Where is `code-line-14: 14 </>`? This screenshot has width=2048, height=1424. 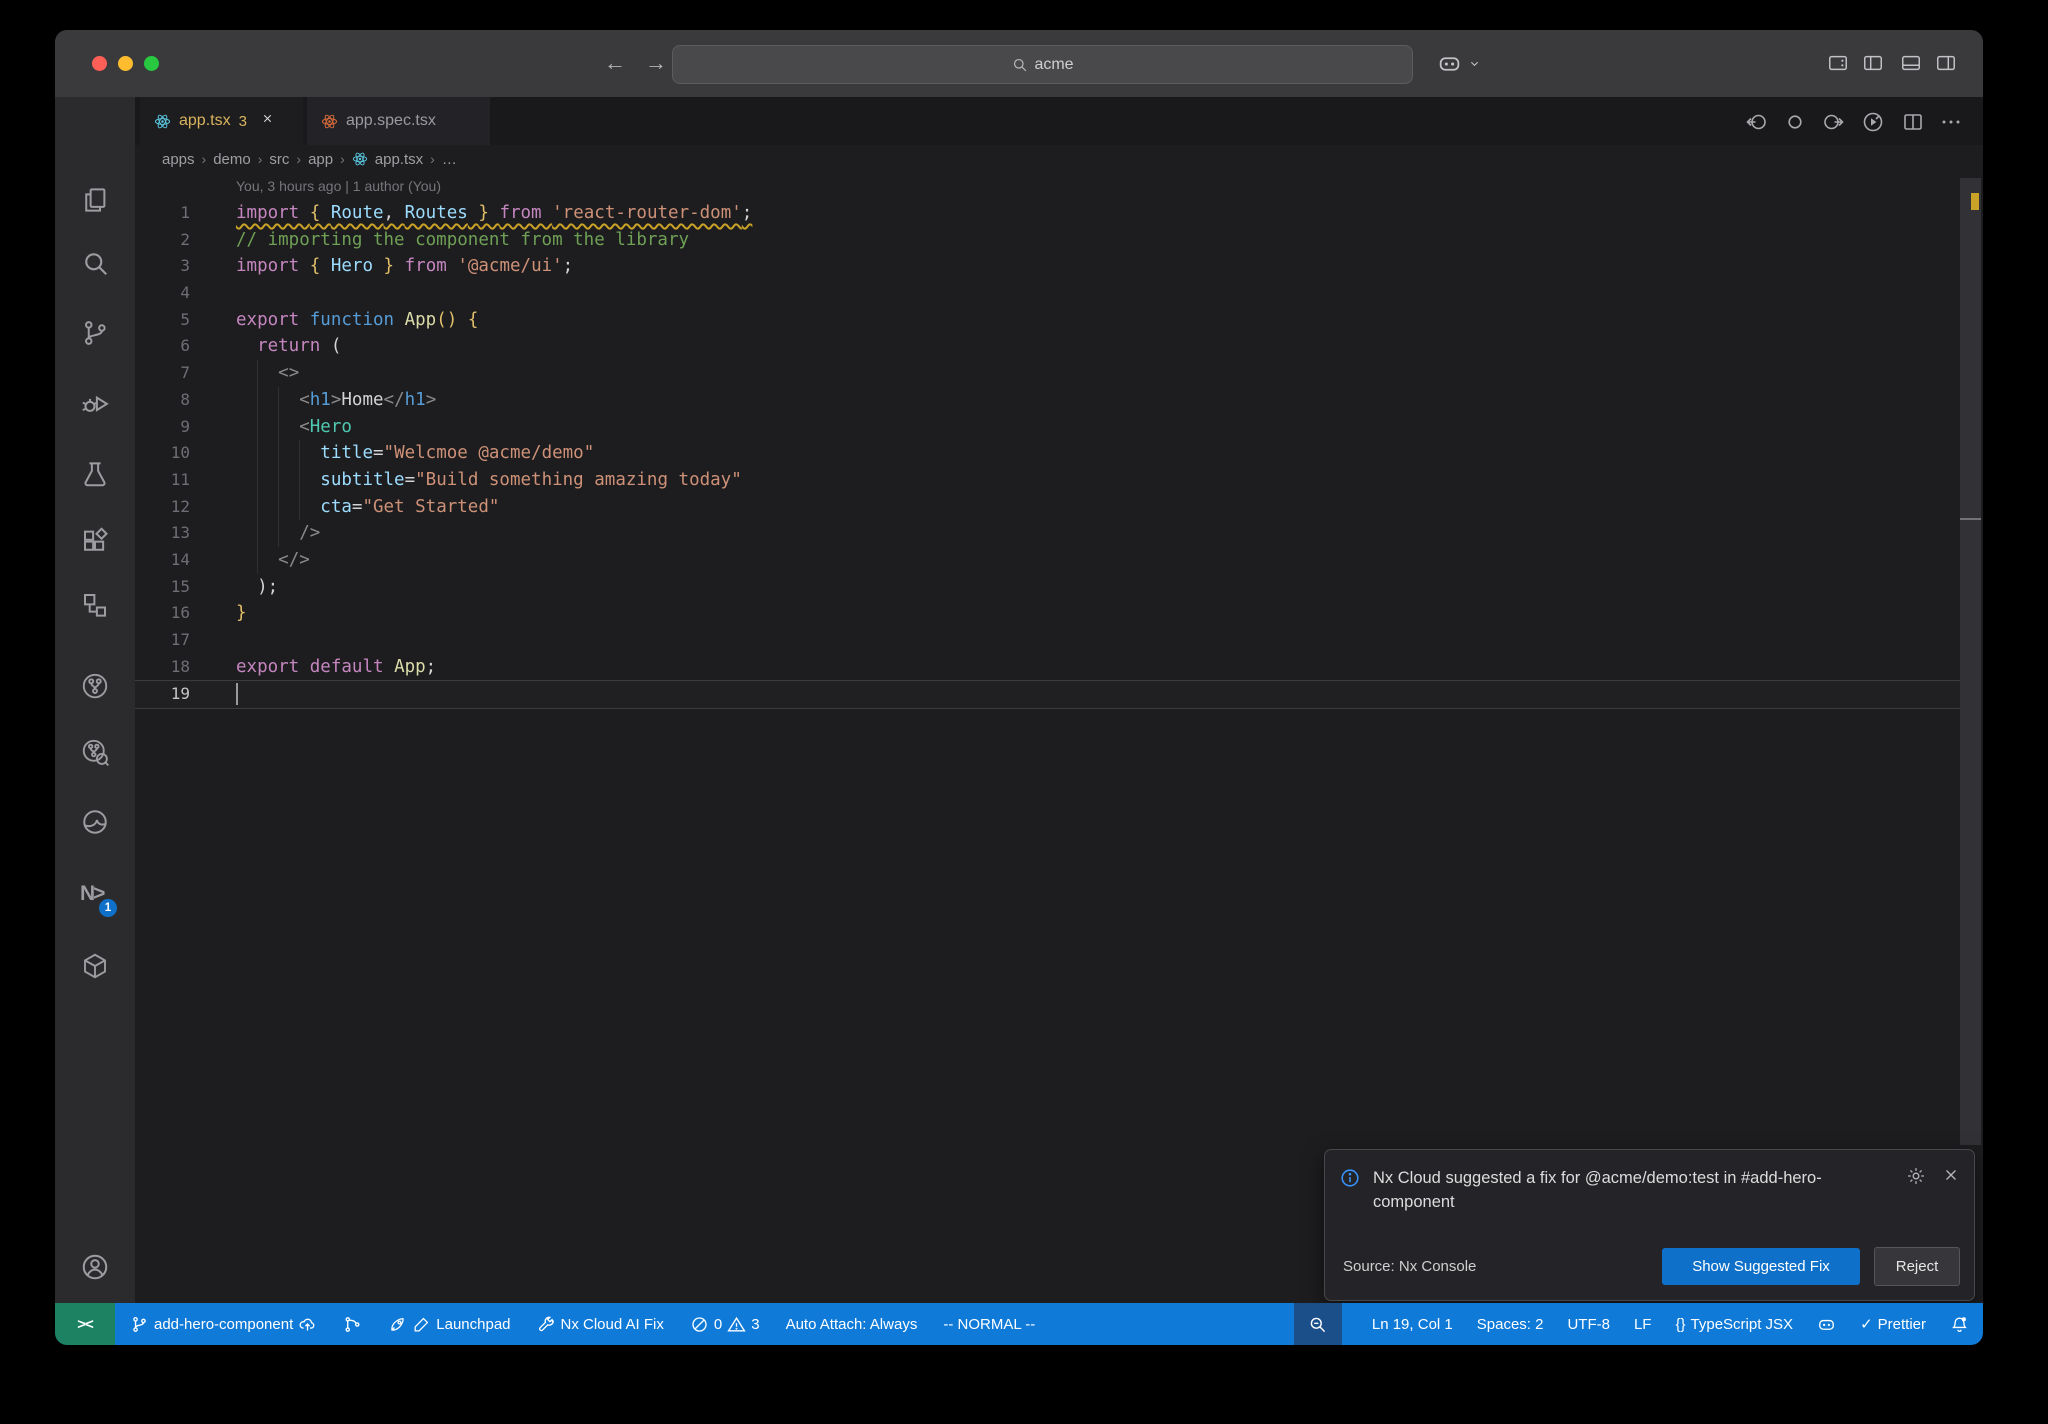 code-line-14: 14 </> is located at coordinates (1047, 560).